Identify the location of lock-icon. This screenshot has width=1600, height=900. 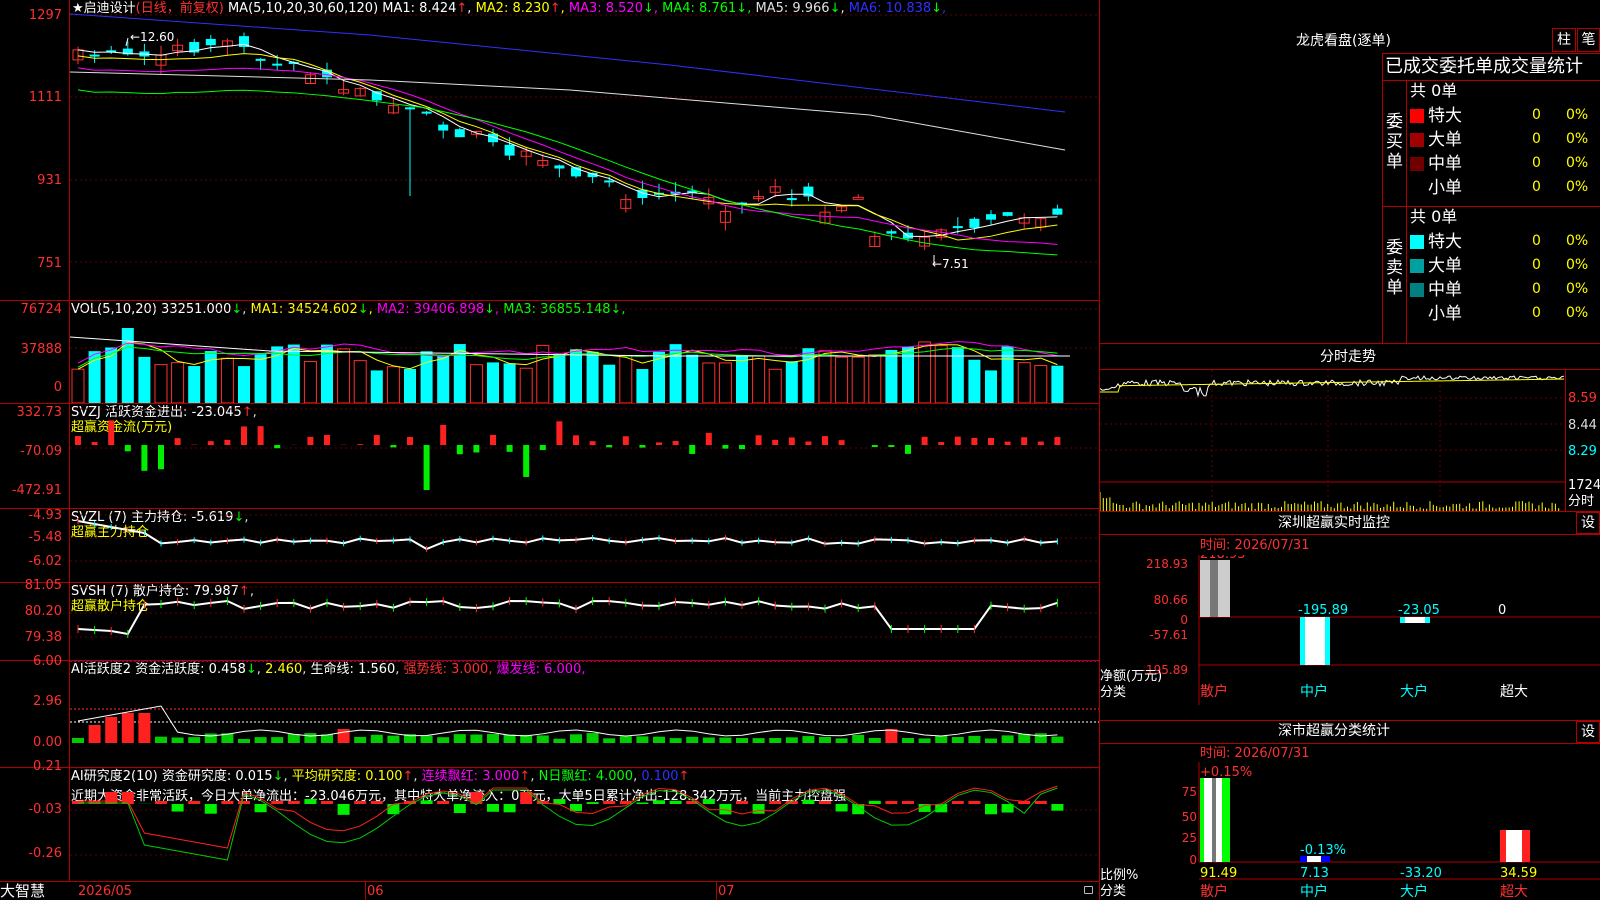
(1088, 890).